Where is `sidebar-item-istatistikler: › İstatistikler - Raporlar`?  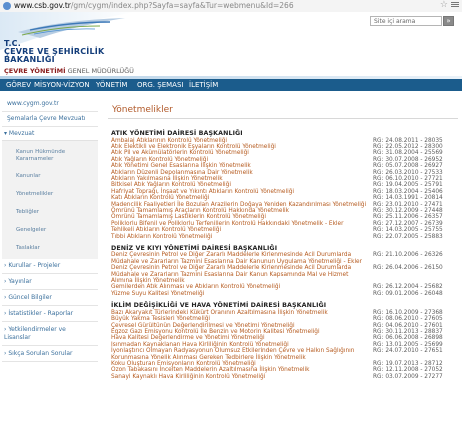
sidebar-item-istatistikler: › İstatistikler - Raporlar is located at coordinates (52, 314).